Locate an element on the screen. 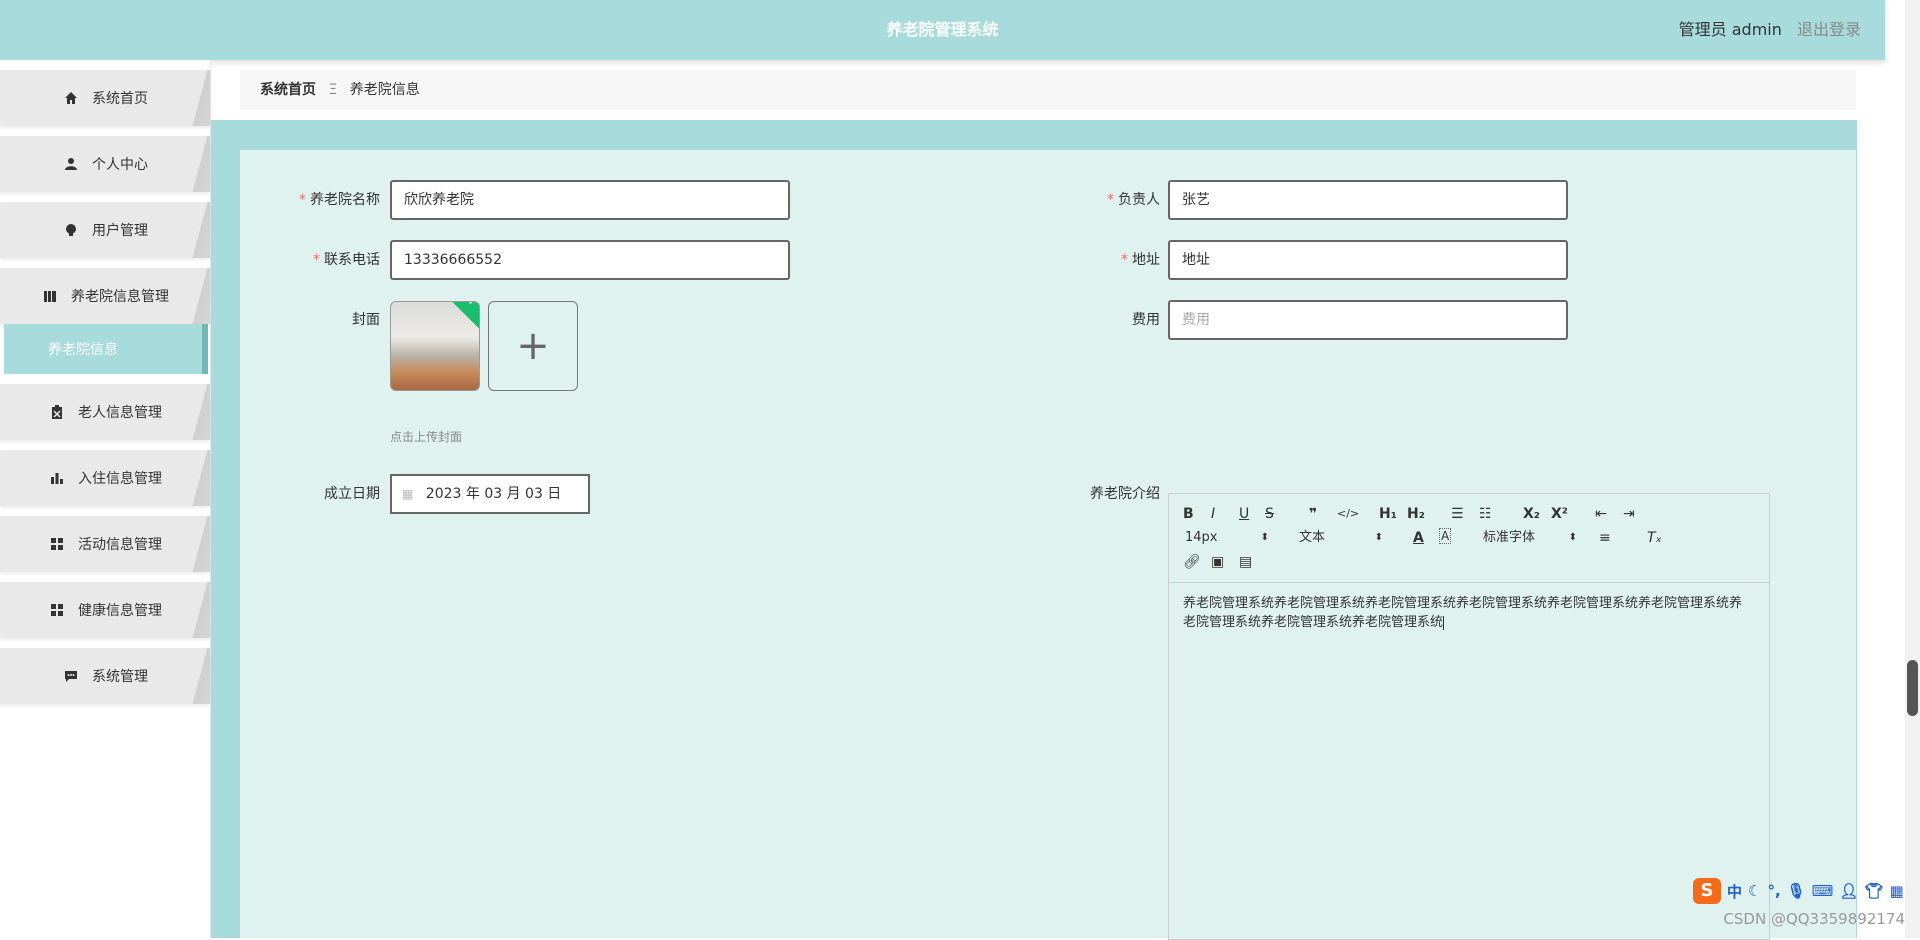  blockquote-icon: ❞ is located at coordinates (1313, 514).